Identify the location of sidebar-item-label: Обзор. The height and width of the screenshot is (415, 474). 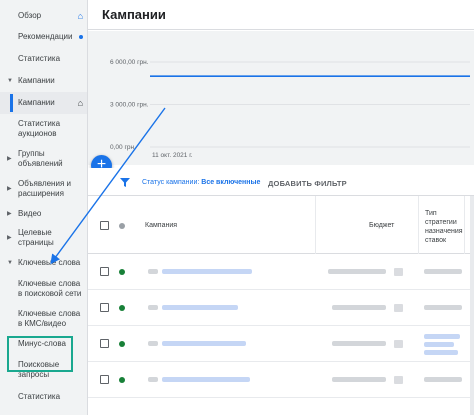
(30, 15).